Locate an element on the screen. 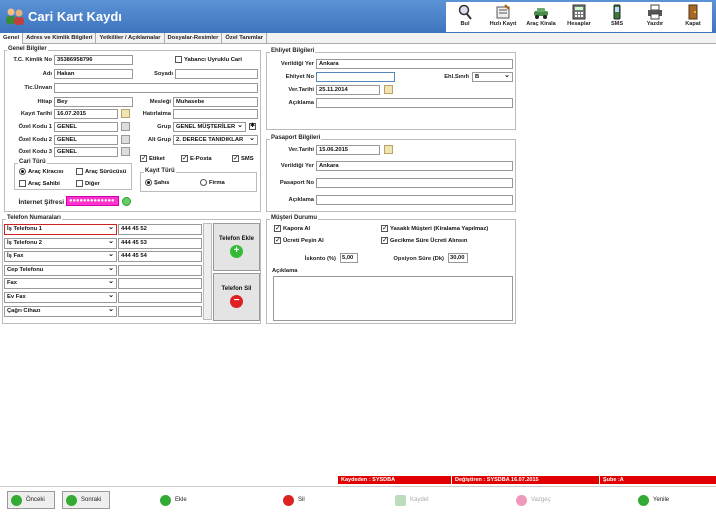  tc-field: 35386958796 is located at coordinates (93, 60).